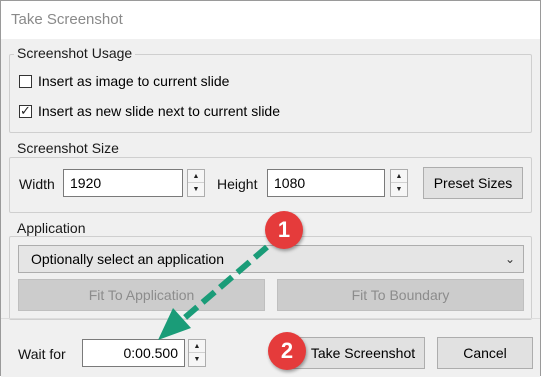 The image size is (541, 377). I want to click on fit-to-boundary-button: Fit To Boundary, so click(400, 295).